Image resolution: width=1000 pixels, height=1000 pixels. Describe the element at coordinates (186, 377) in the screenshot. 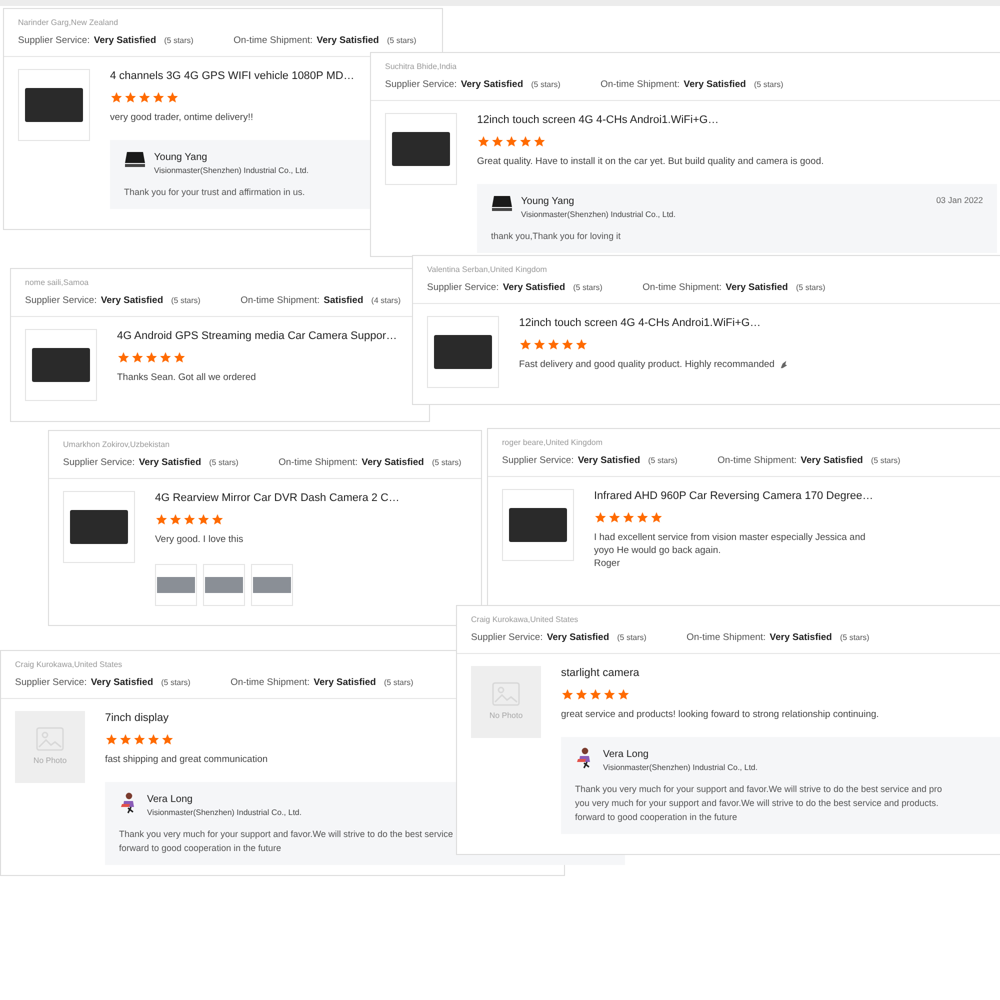

I see `review-text: Thanks Sean. Got all we ordered` at that location.